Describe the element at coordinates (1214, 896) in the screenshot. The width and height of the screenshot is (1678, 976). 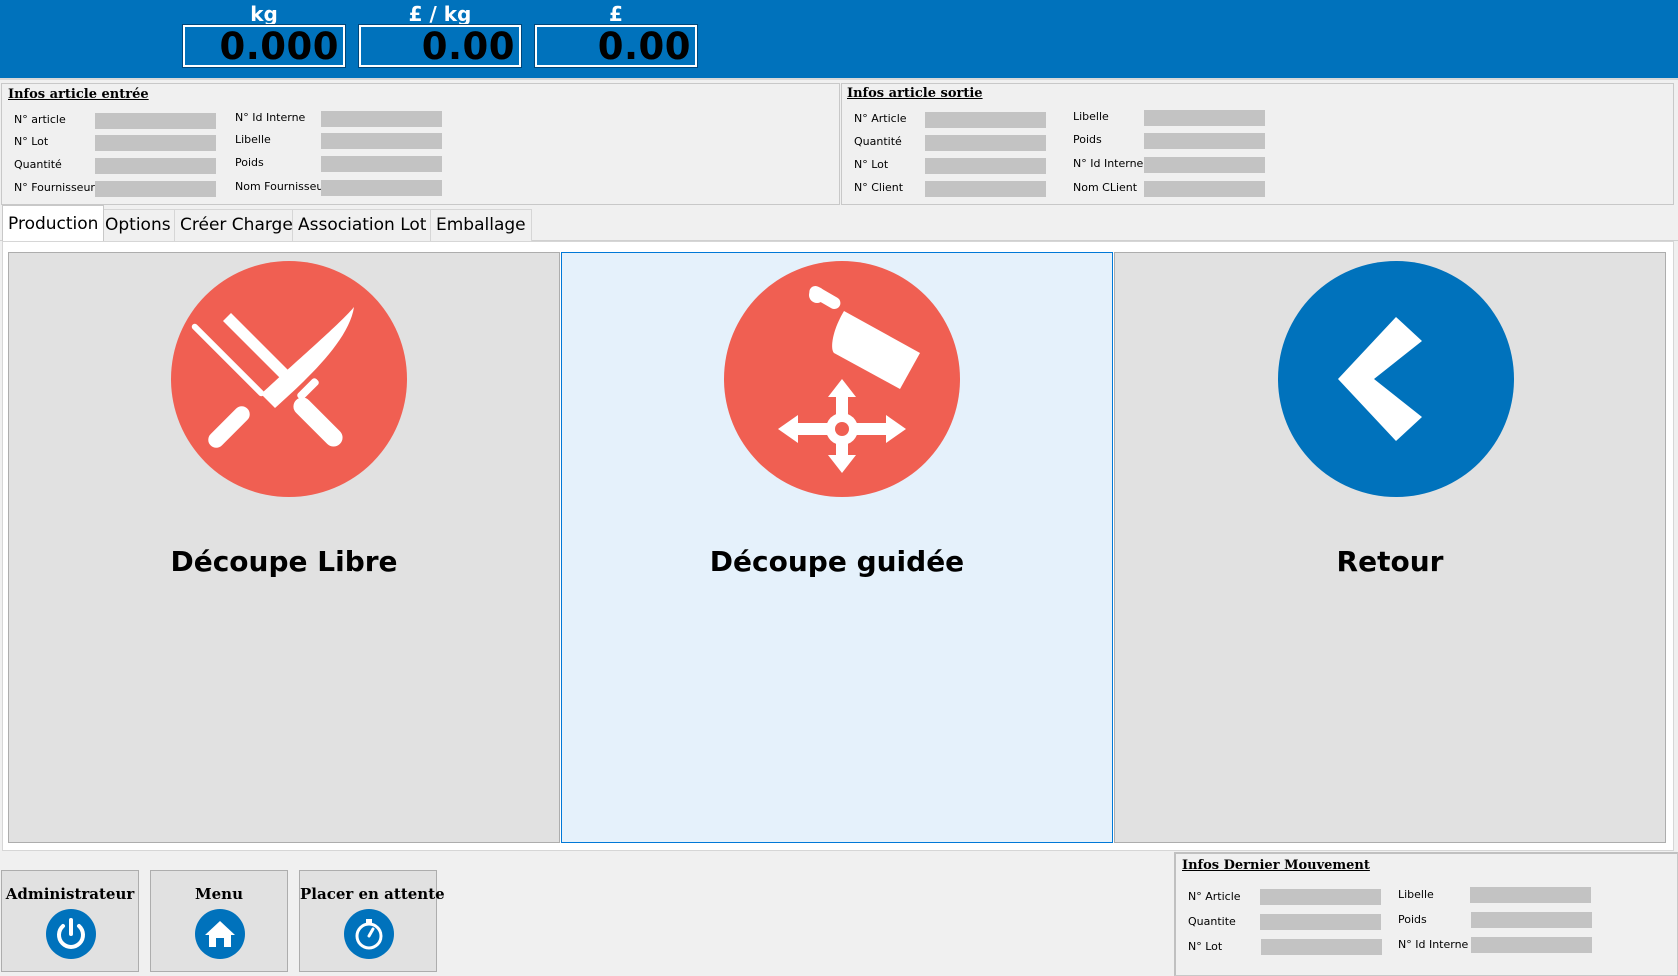
I see `dernier-label-article: N° Article` at that location.